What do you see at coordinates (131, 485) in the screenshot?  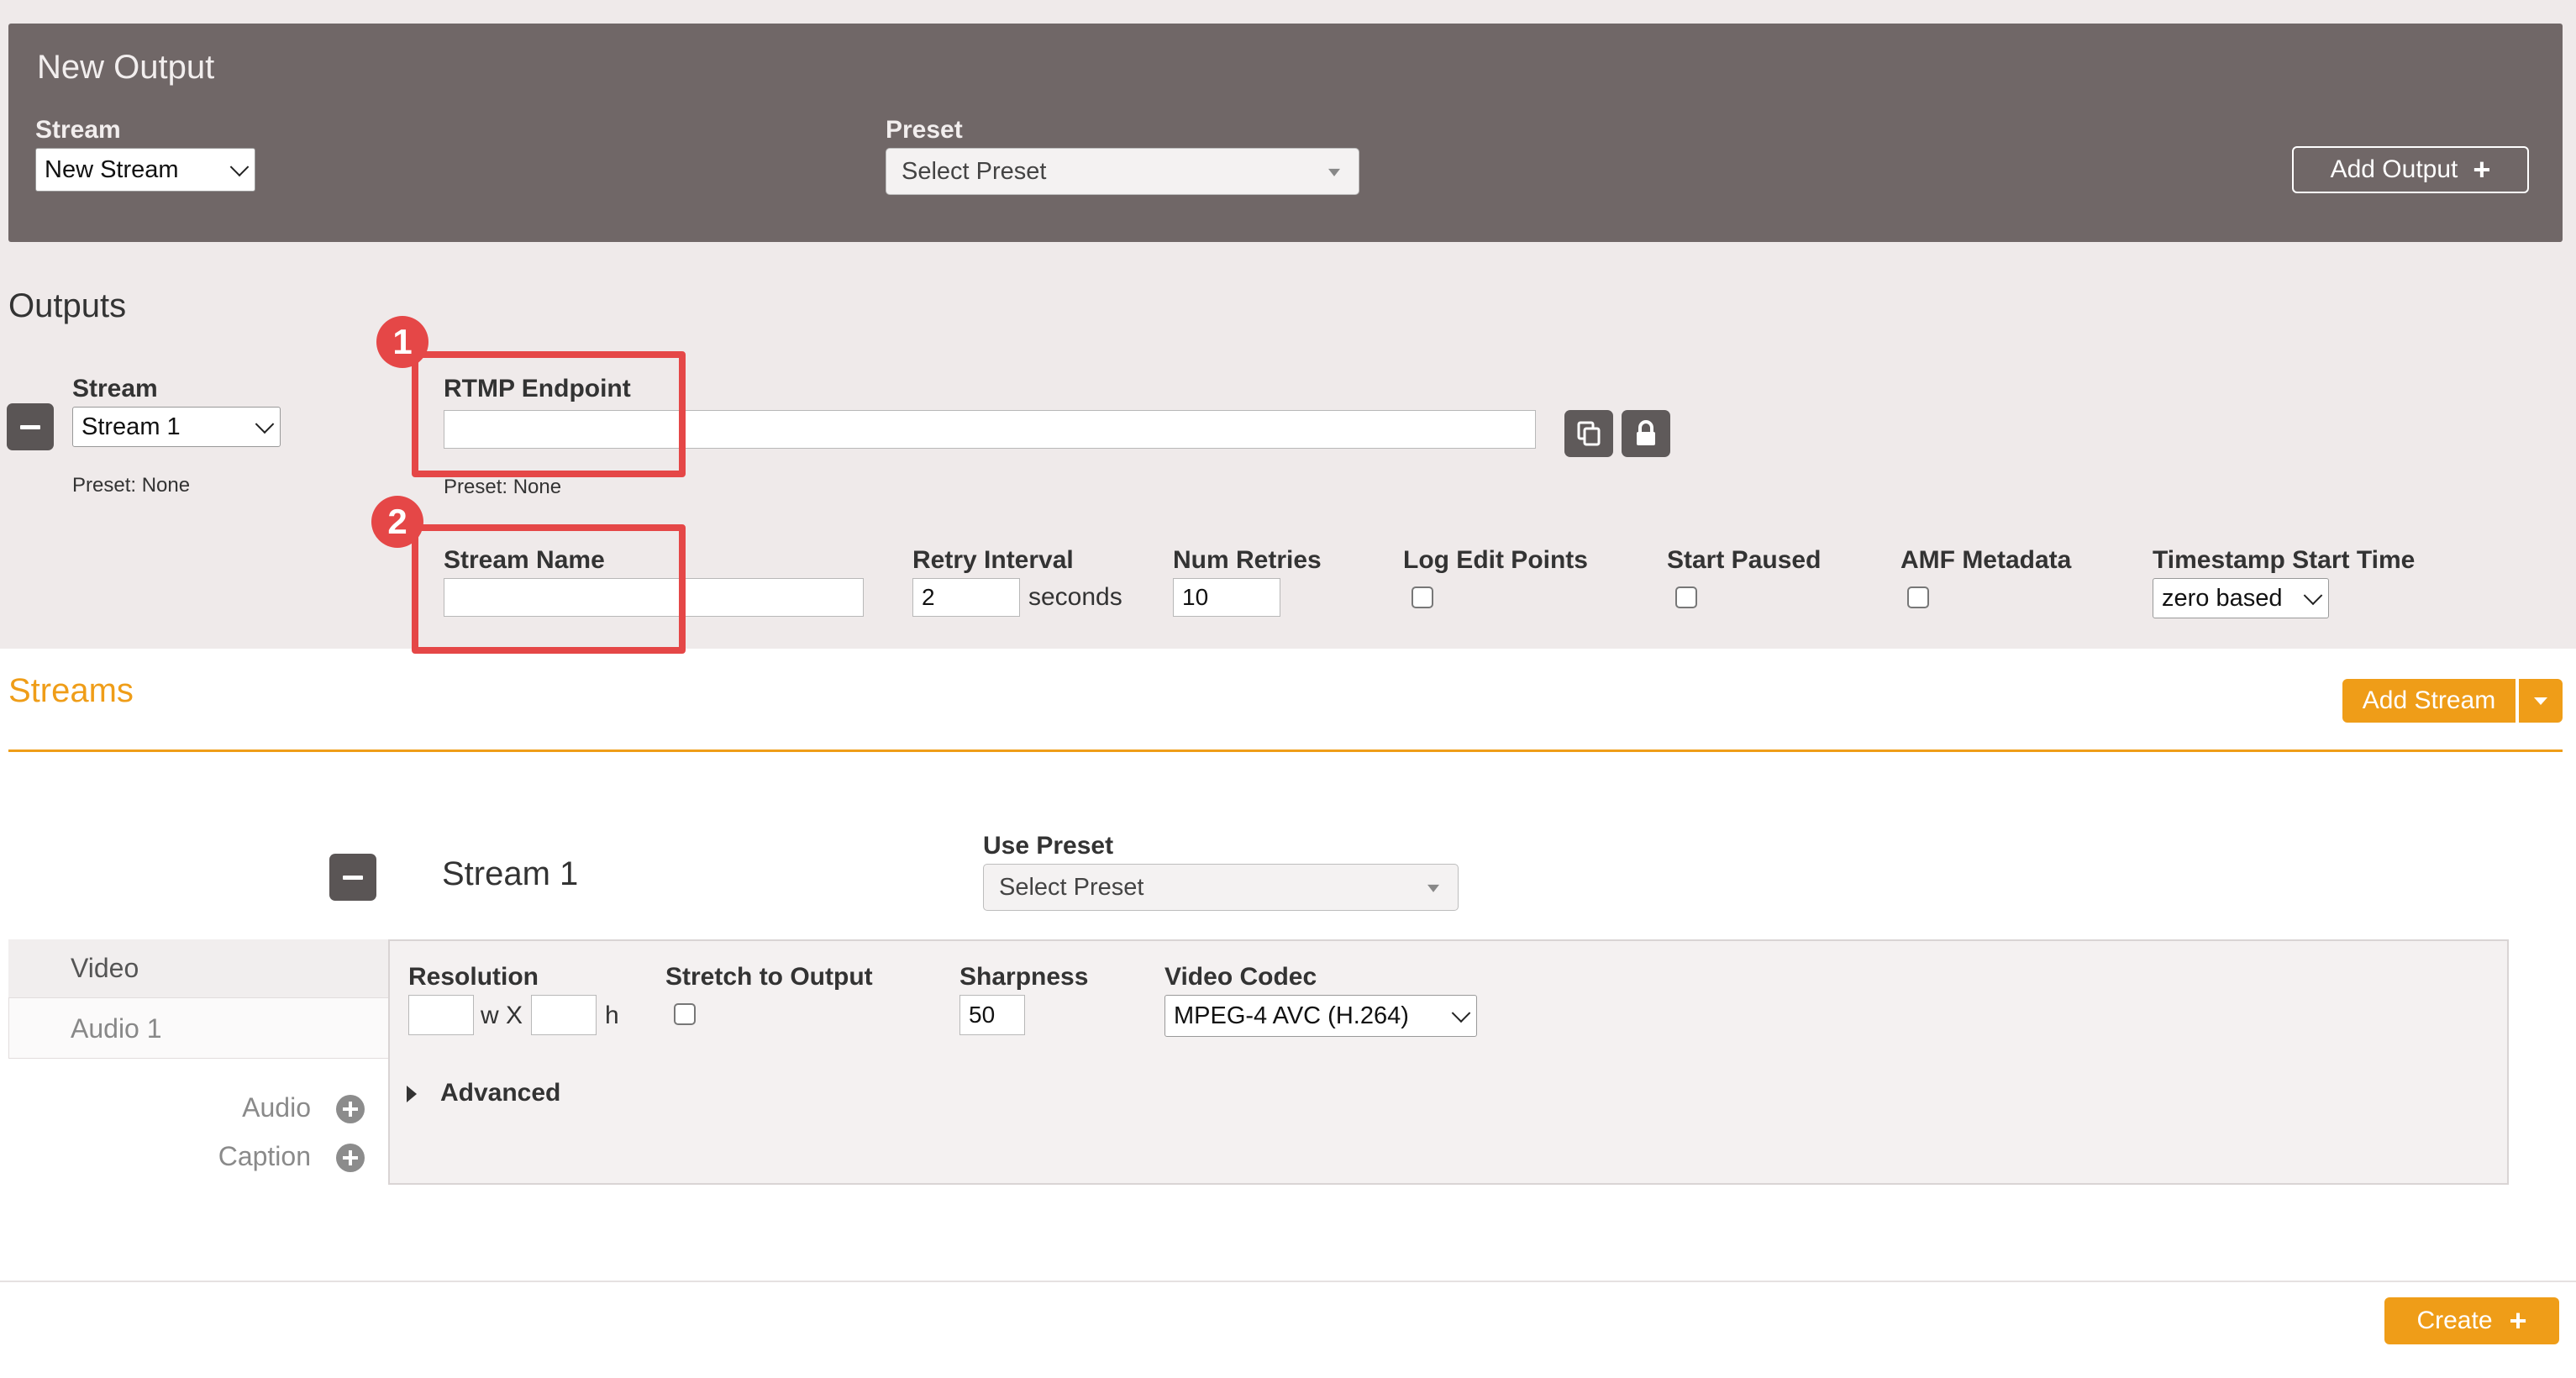 I see `output-stream-preset-text: Preset: None` at bounding box center [131, 485].